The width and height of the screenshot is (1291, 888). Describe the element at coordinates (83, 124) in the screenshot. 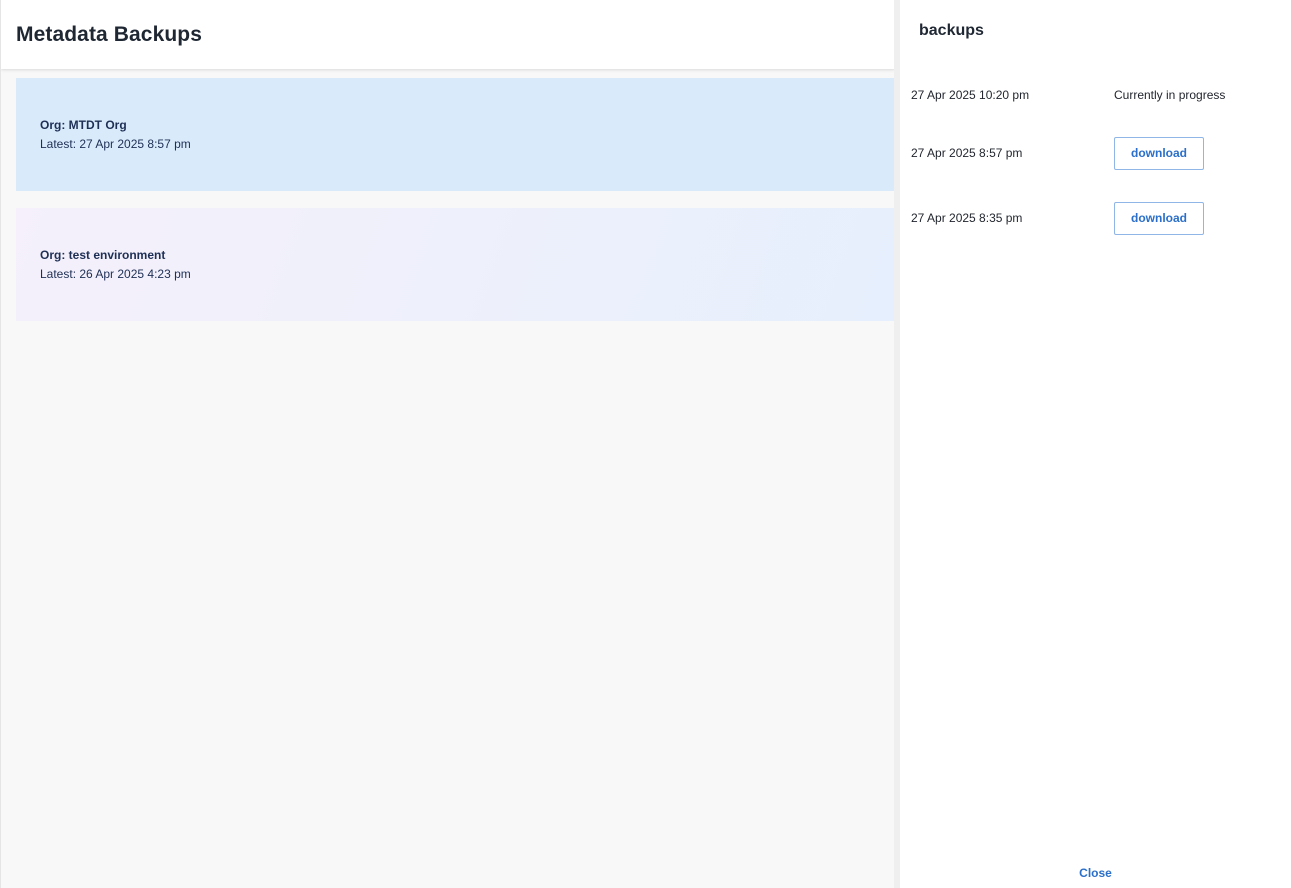

I see `org-name: Org: MTDT Org` at that location.